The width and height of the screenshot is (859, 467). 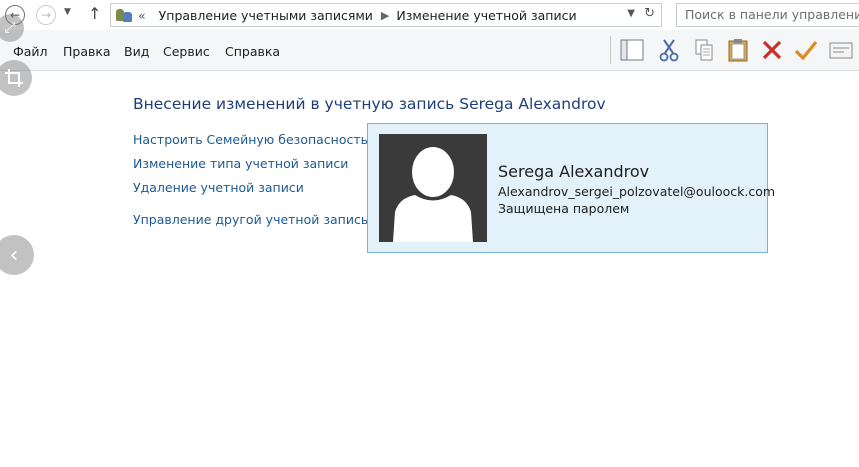 I want to click on toolbar-divider, so click(x=610, y=50).